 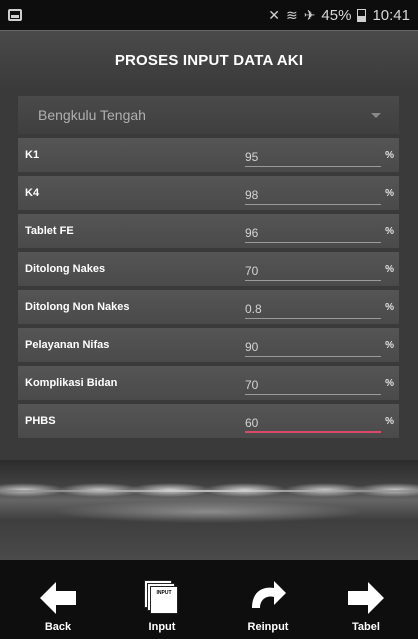 What do you see at coordinates (252, 157) in the screenshot?
I see `input-value-k1: 95` at bounding box center [252, 157].